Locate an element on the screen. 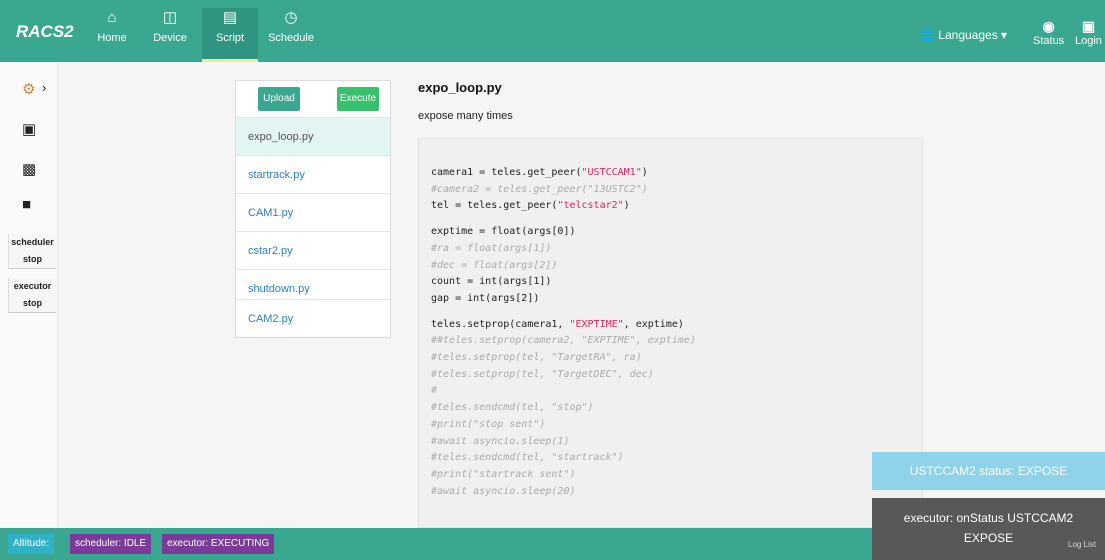 This screenshot has height=560, width=1105. scheduler-status-label: scheduler is located at coordinates (32, 242).